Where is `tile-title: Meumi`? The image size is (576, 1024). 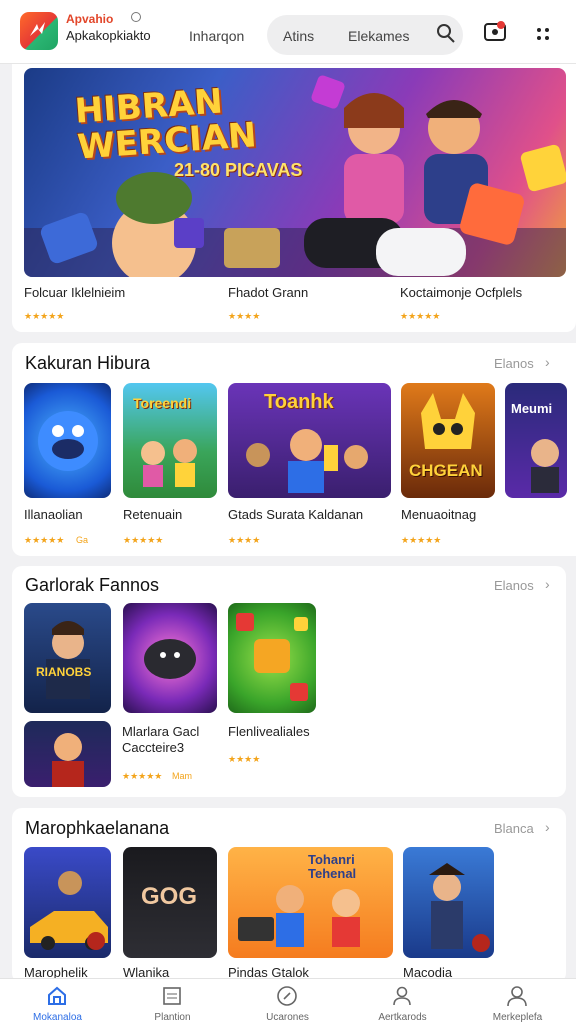 tile-title: Meumi is located at coordinates (532, 408).